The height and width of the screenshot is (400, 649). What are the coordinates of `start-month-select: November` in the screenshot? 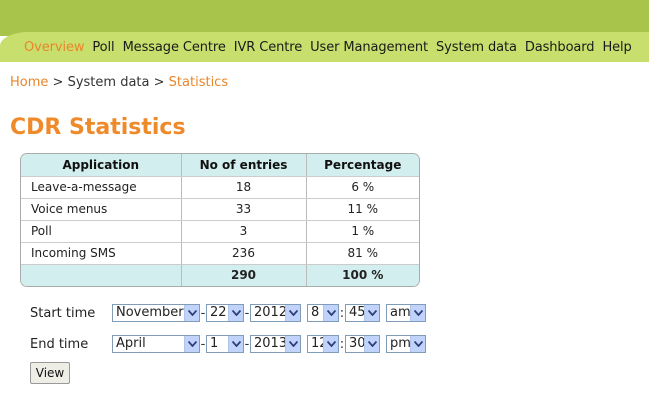 It's located at (156, 313).